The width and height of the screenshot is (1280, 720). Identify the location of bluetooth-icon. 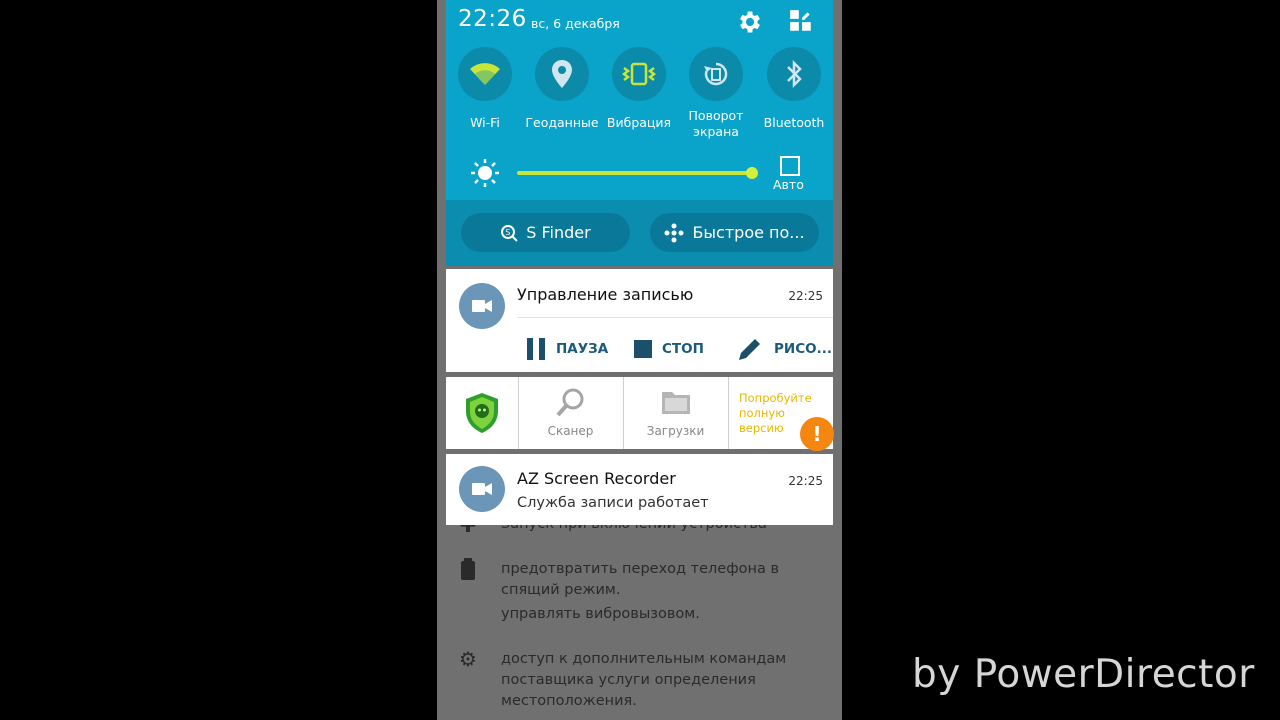
(794, 74).